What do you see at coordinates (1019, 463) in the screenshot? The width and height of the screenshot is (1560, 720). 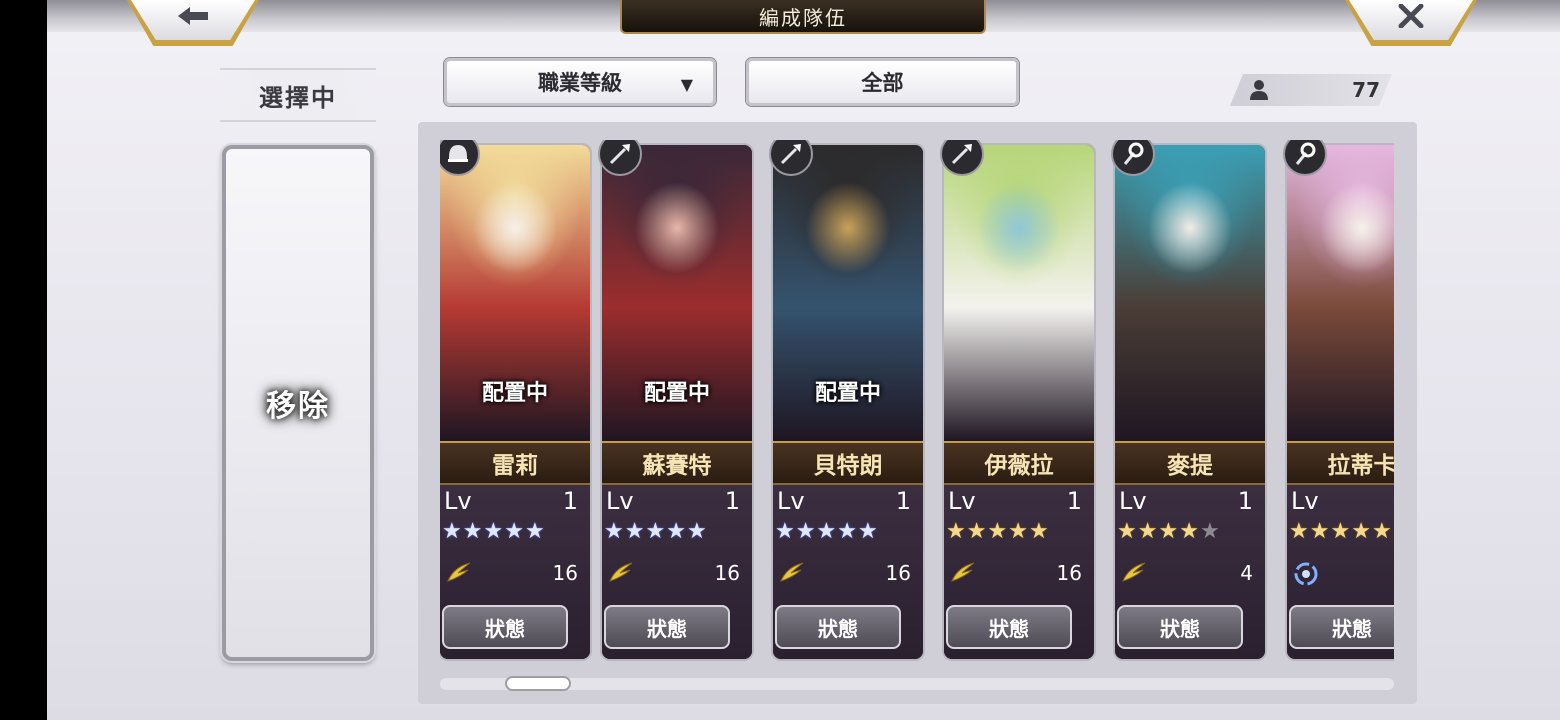 I see `unit-name: 伊薇拉` at bounding box center [1019, 463].